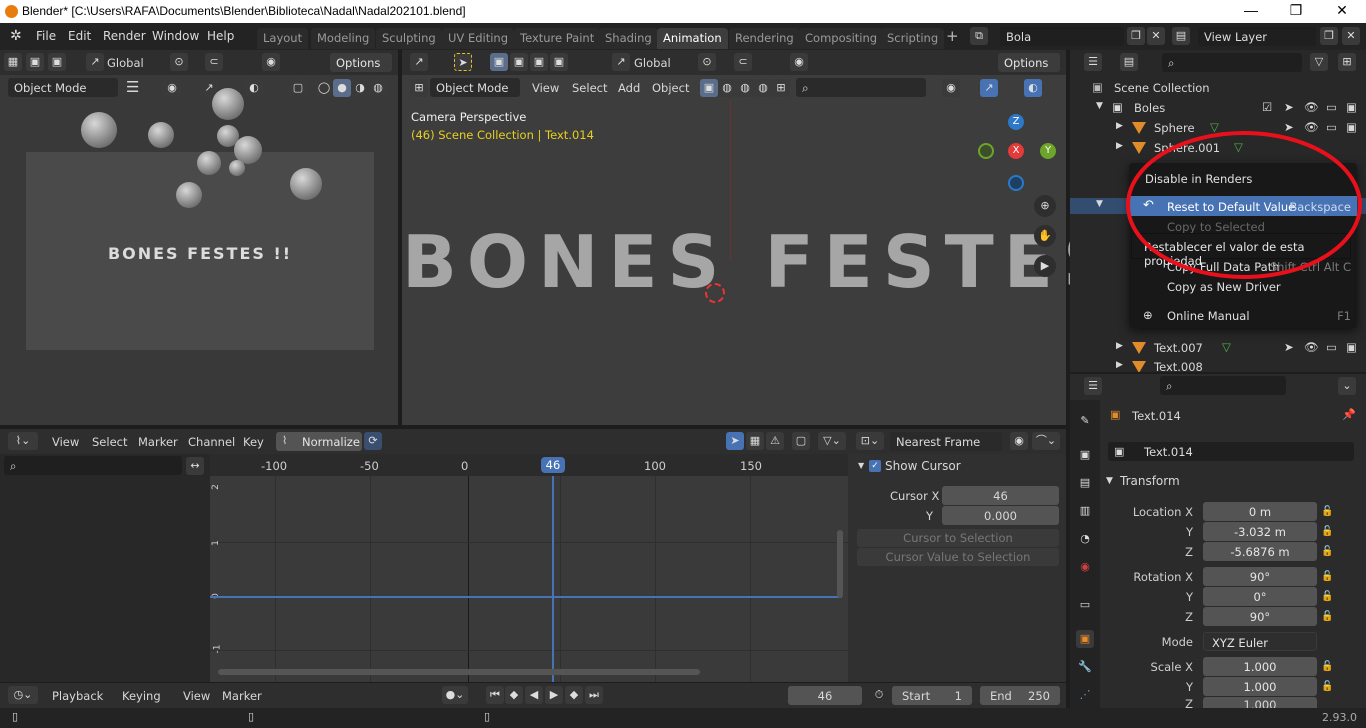 Image resolution: width=1366 pixels, height=728 pixels. I want to click on tab-layout: Layout, so click(283, 38).